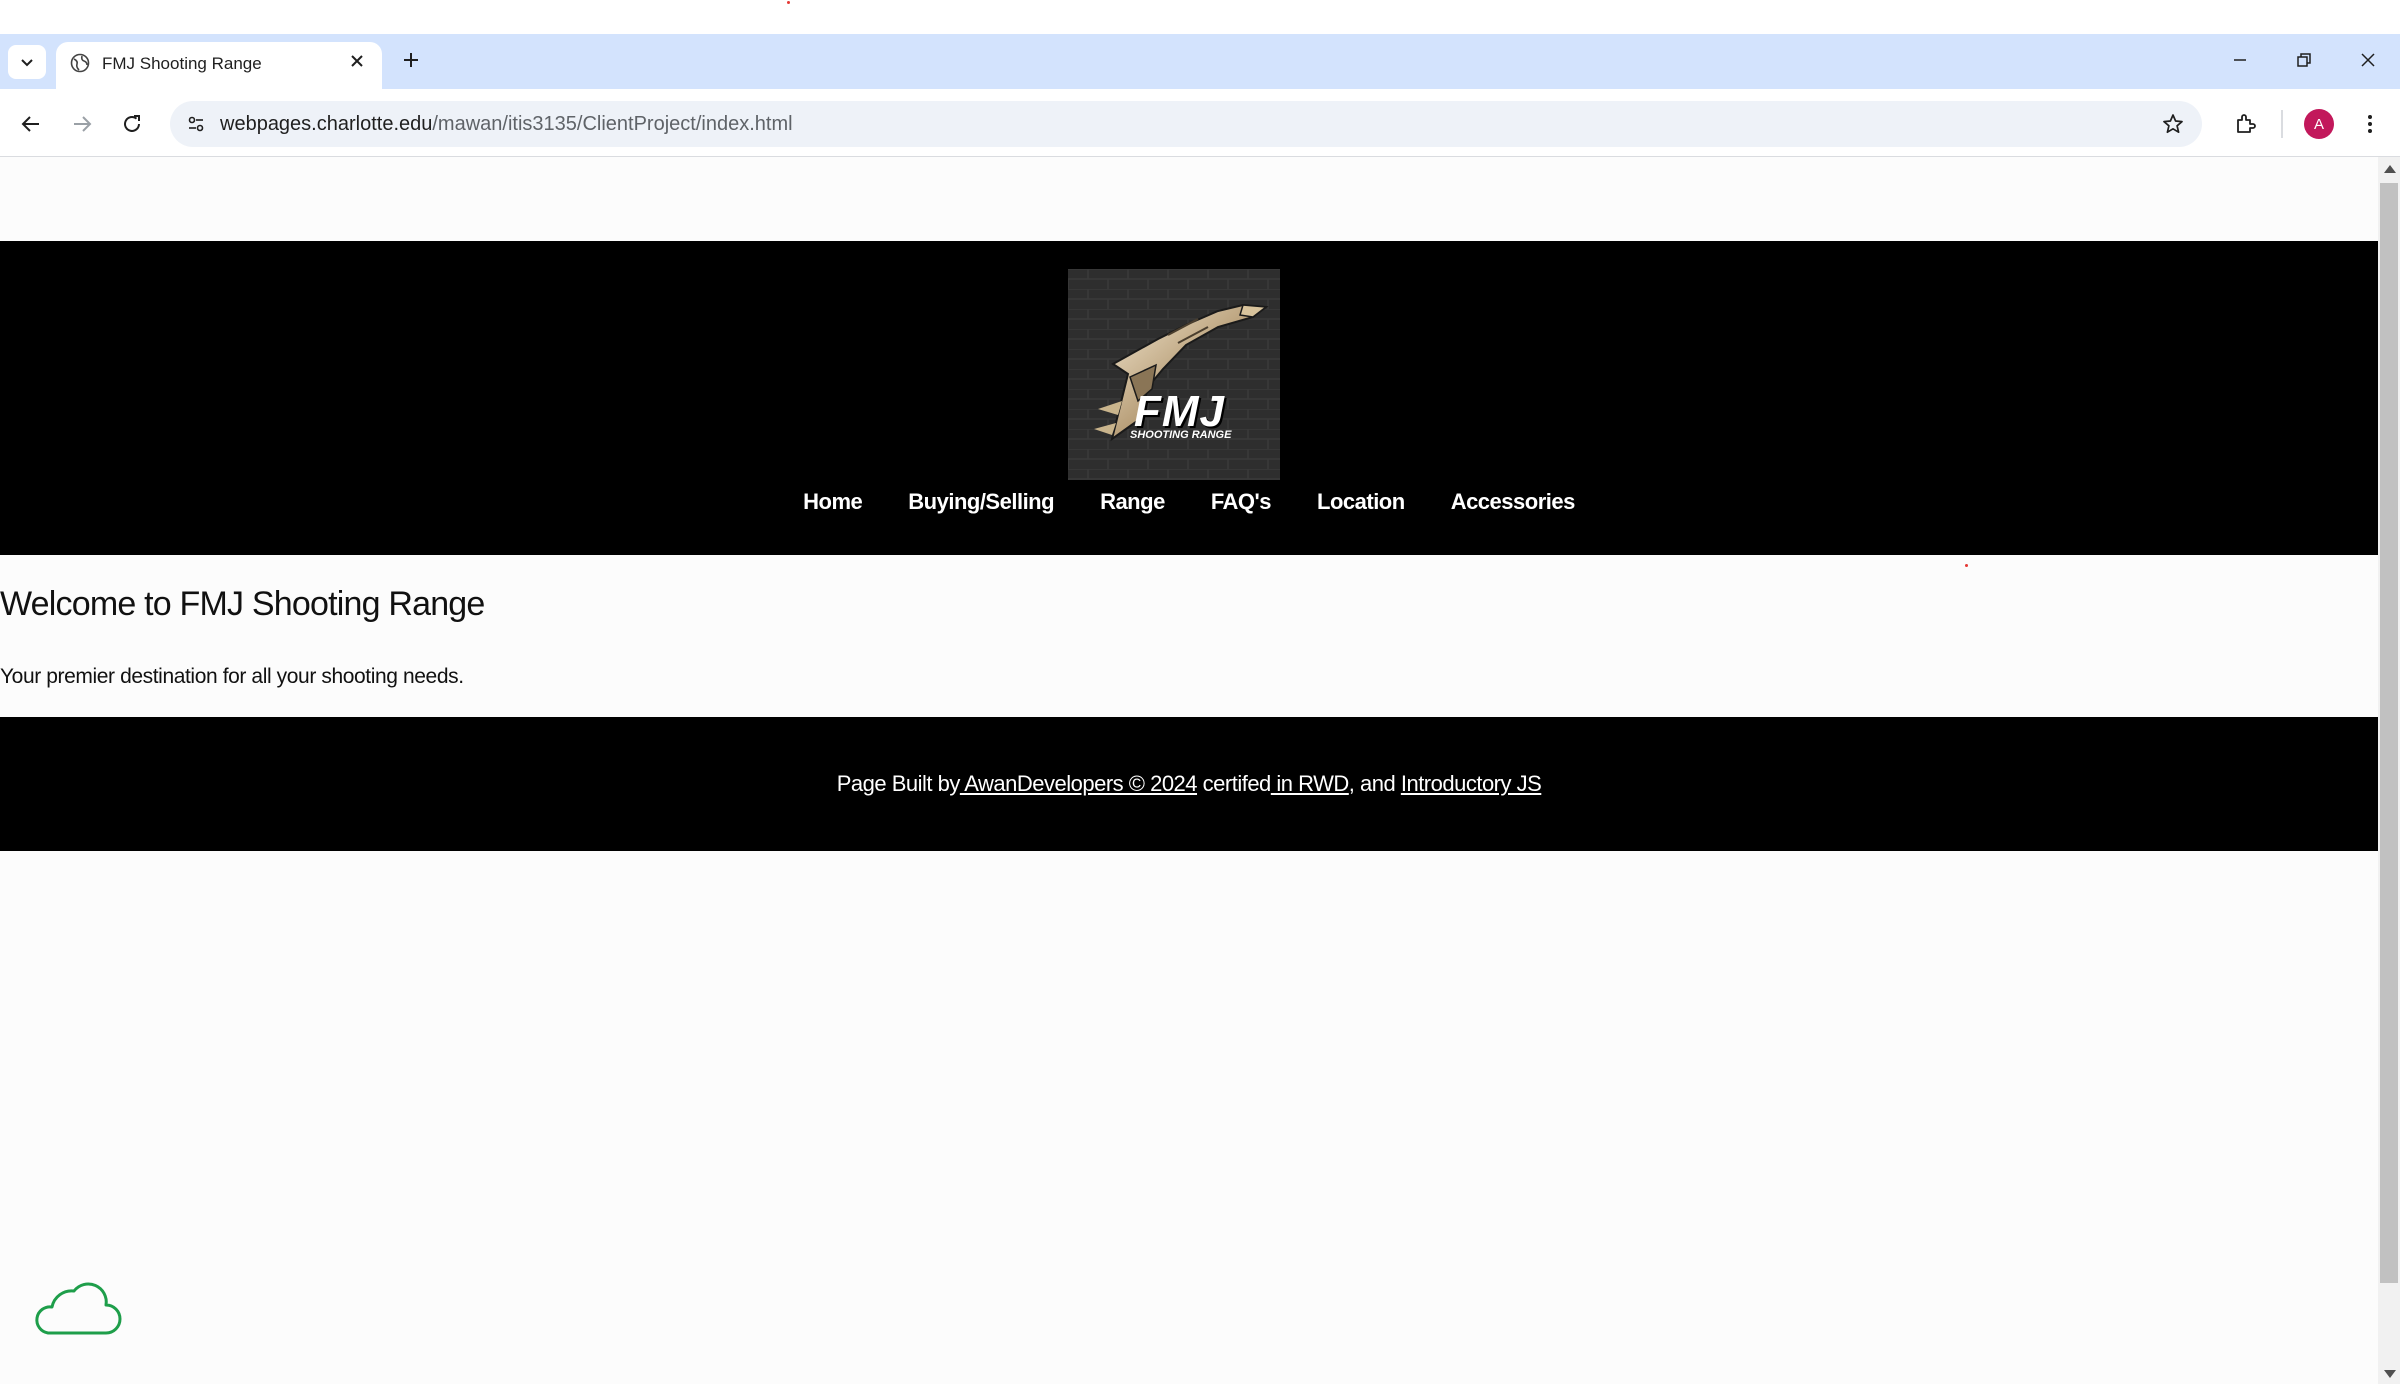 This screenshot has height=1384, width=2400. I want to click on tab-title: FMJ Shooting Range, so click(182, 63).